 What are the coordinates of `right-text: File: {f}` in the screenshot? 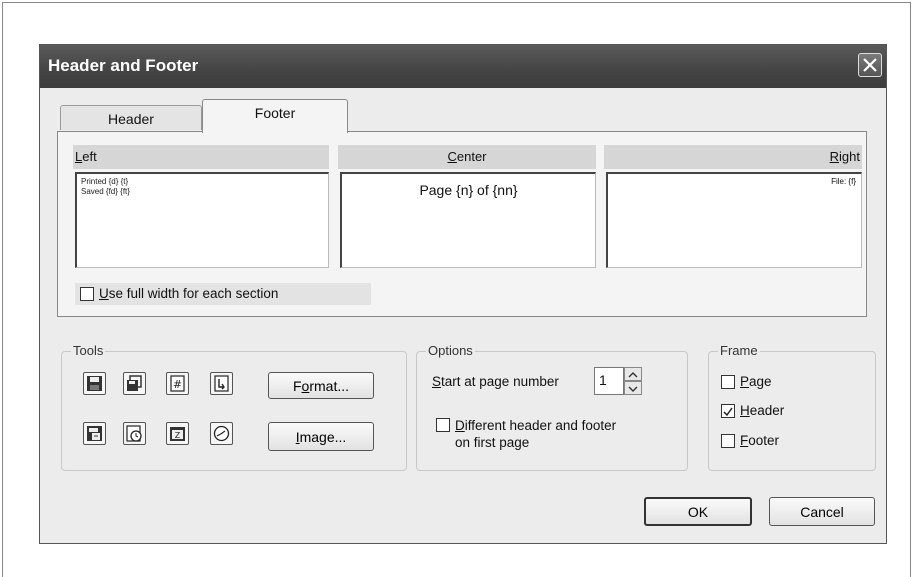 It's located at (843, 181).